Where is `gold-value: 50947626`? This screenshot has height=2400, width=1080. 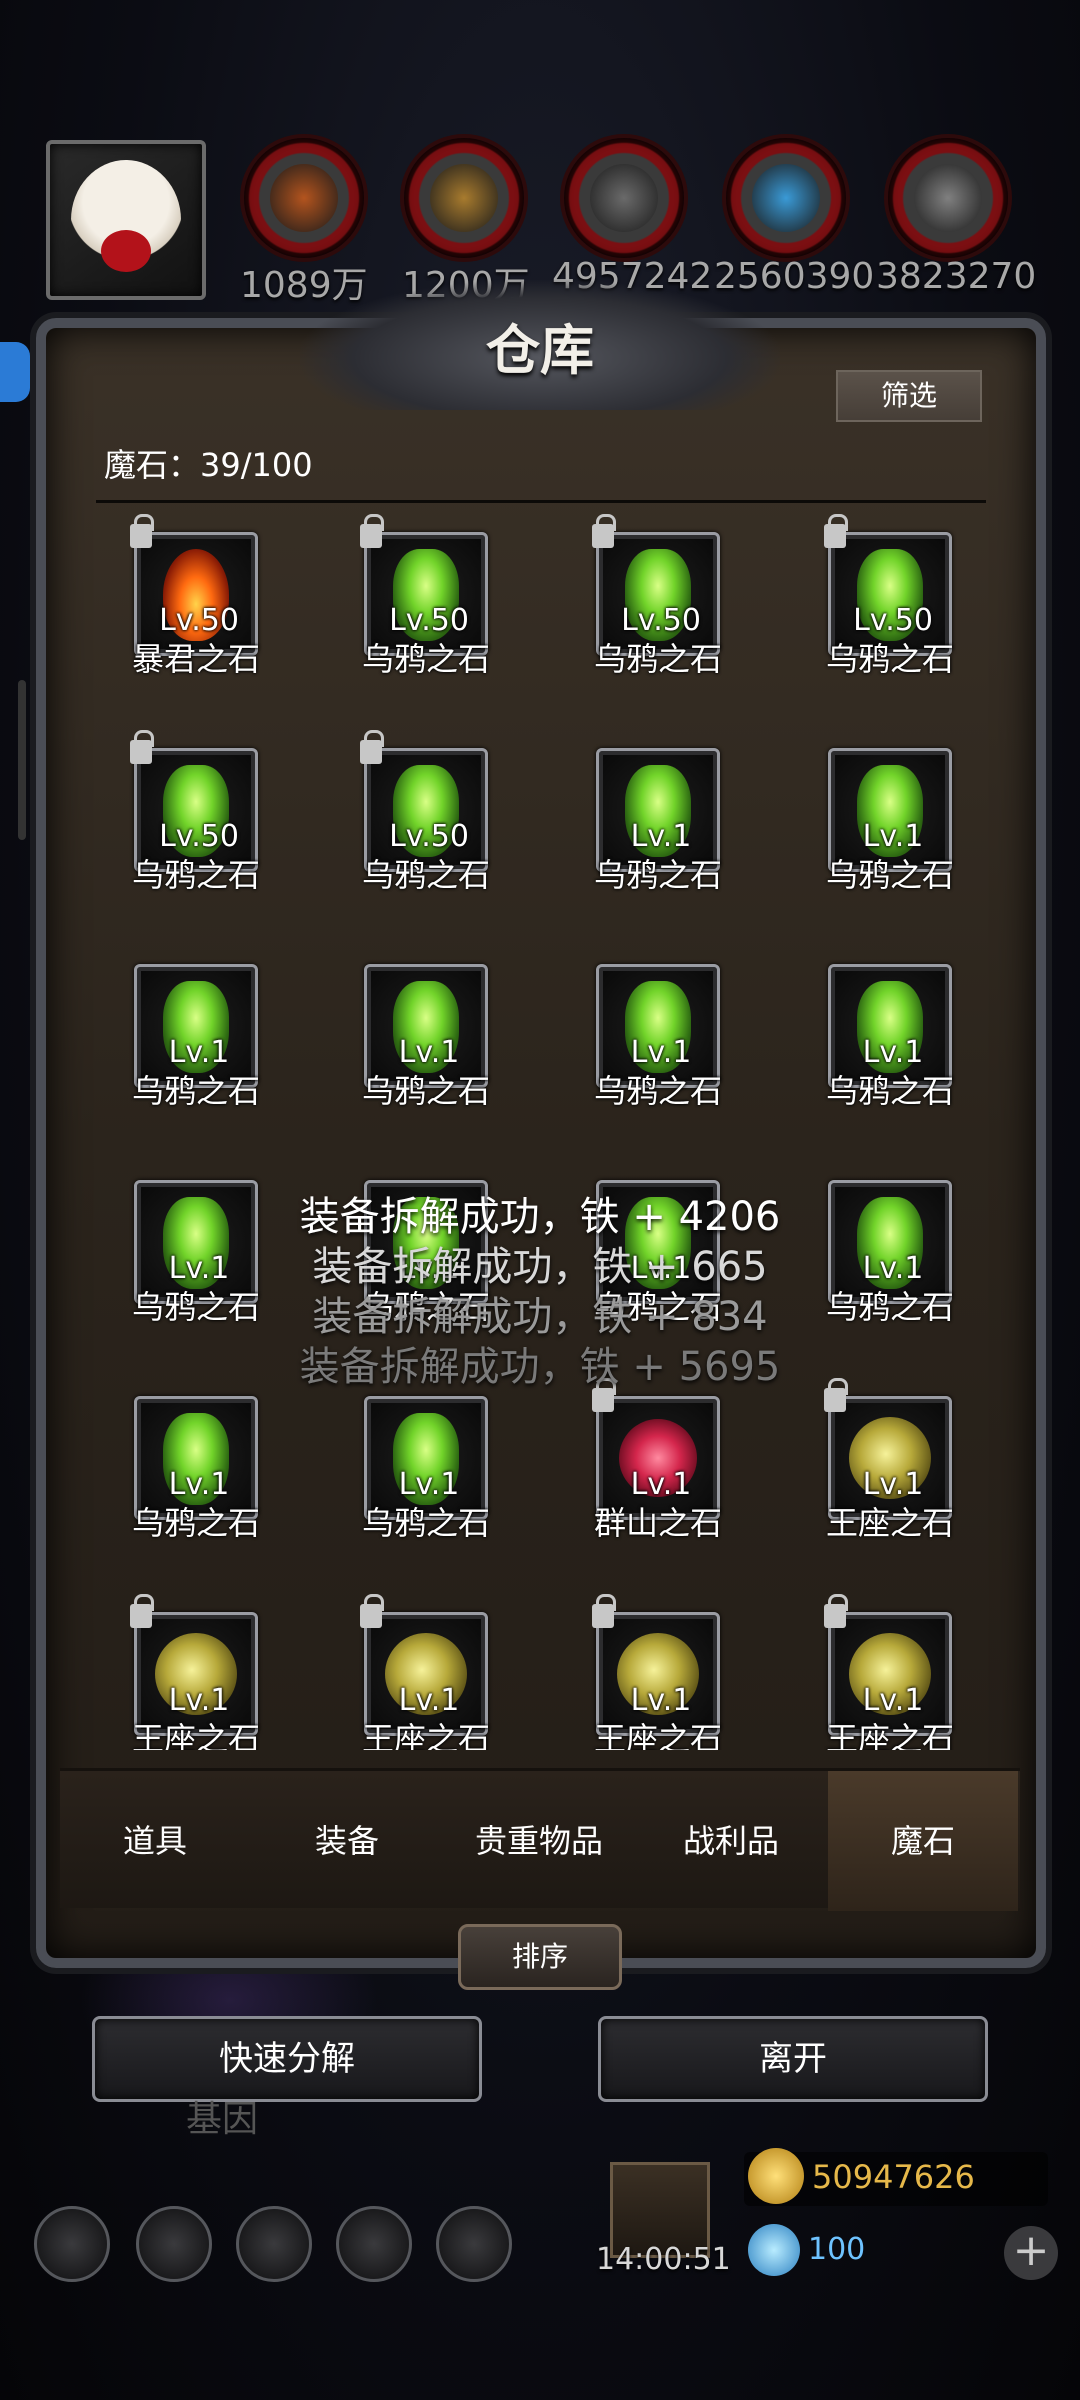
gold-value: 50947626 is located at coordinates (893, 2177).